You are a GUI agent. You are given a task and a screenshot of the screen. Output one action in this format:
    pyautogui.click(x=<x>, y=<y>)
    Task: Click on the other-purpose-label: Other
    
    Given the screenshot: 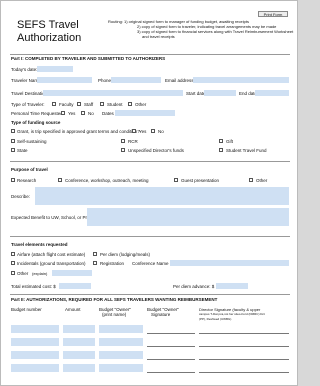 What is the action you would take?
    pyautogui.click(x=262, y=180)
    